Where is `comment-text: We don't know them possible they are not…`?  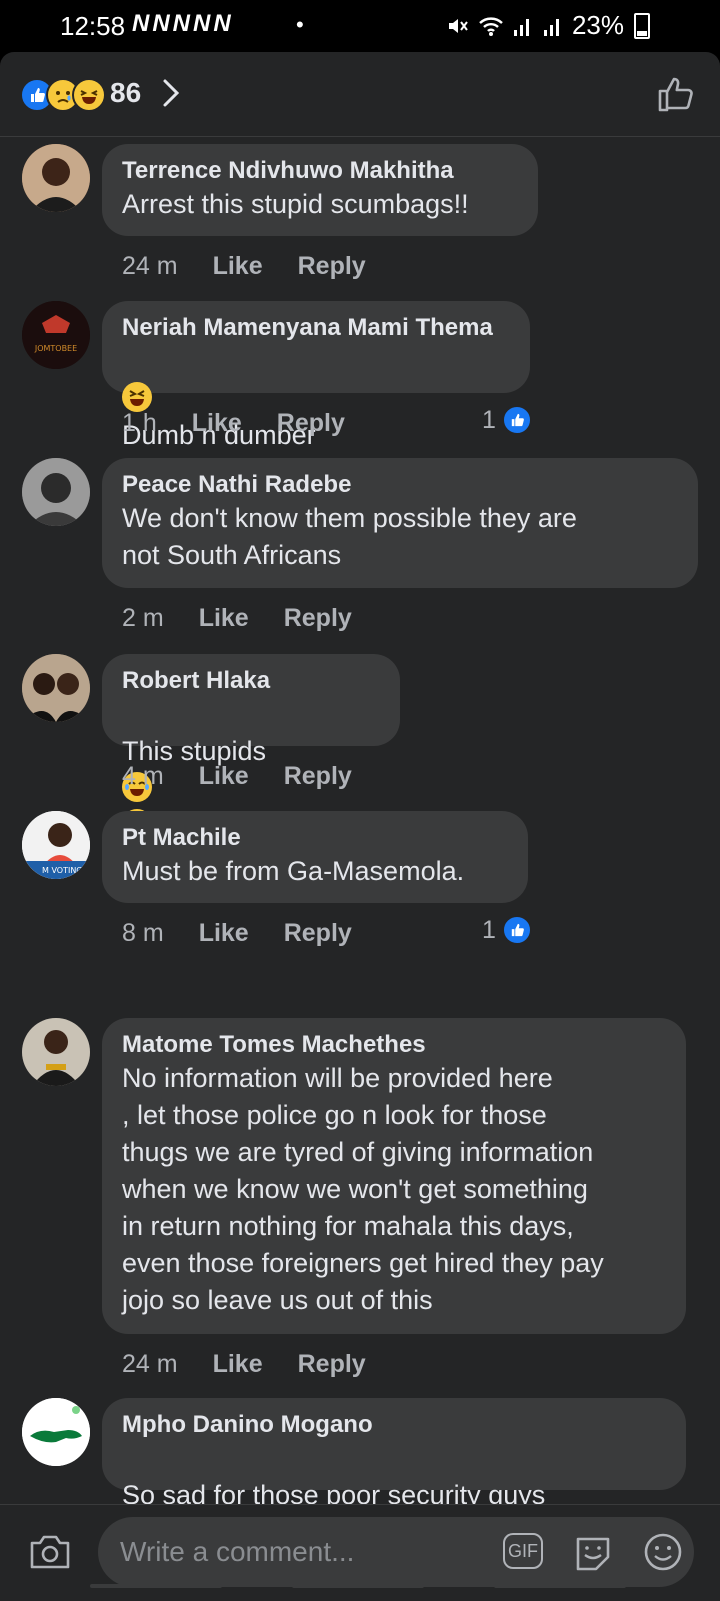
comment-text: We don't know them possible they are not… is located at coordinates (349, 536).